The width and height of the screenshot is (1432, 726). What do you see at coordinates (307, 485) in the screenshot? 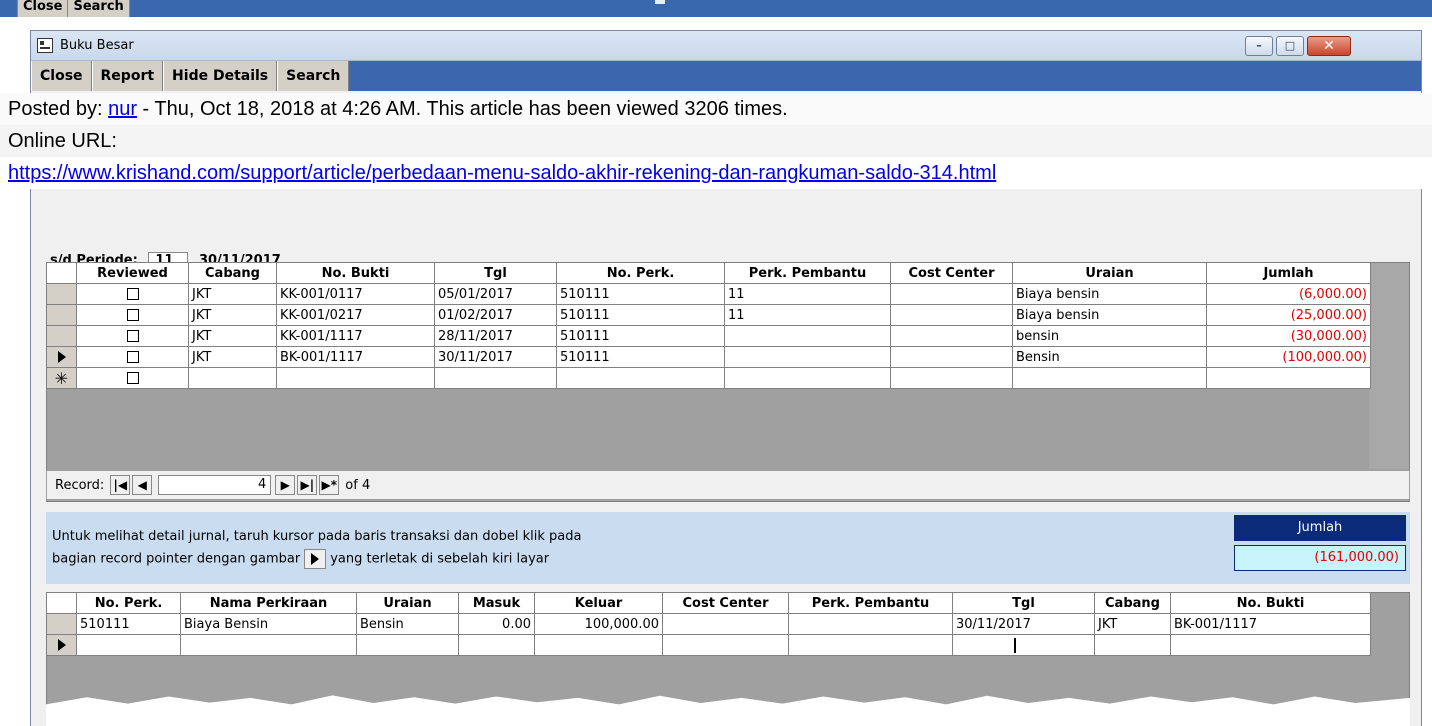
I see `last-record-icon: ▶|` at bounding box center [307, 485].